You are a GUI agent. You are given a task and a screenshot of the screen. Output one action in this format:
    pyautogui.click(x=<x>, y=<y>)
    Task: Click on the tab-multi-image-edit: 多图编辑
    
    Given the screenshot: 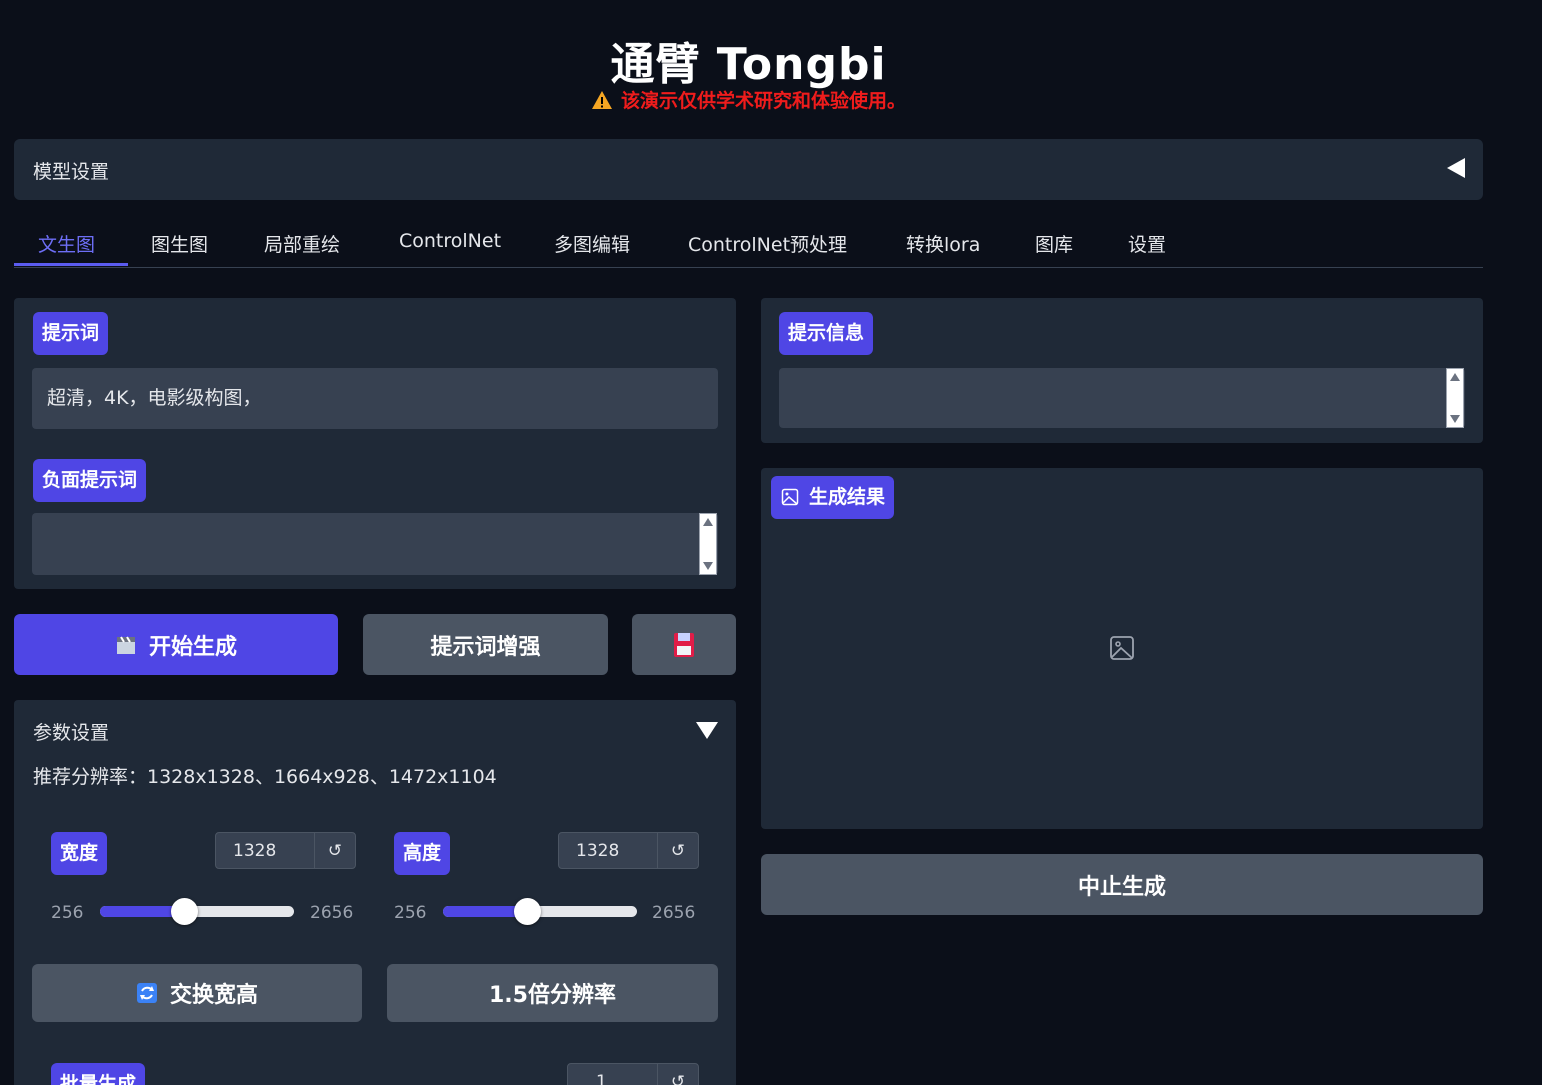 What is the action you would take?
    pyautogui.click(x=592, y=243)
    